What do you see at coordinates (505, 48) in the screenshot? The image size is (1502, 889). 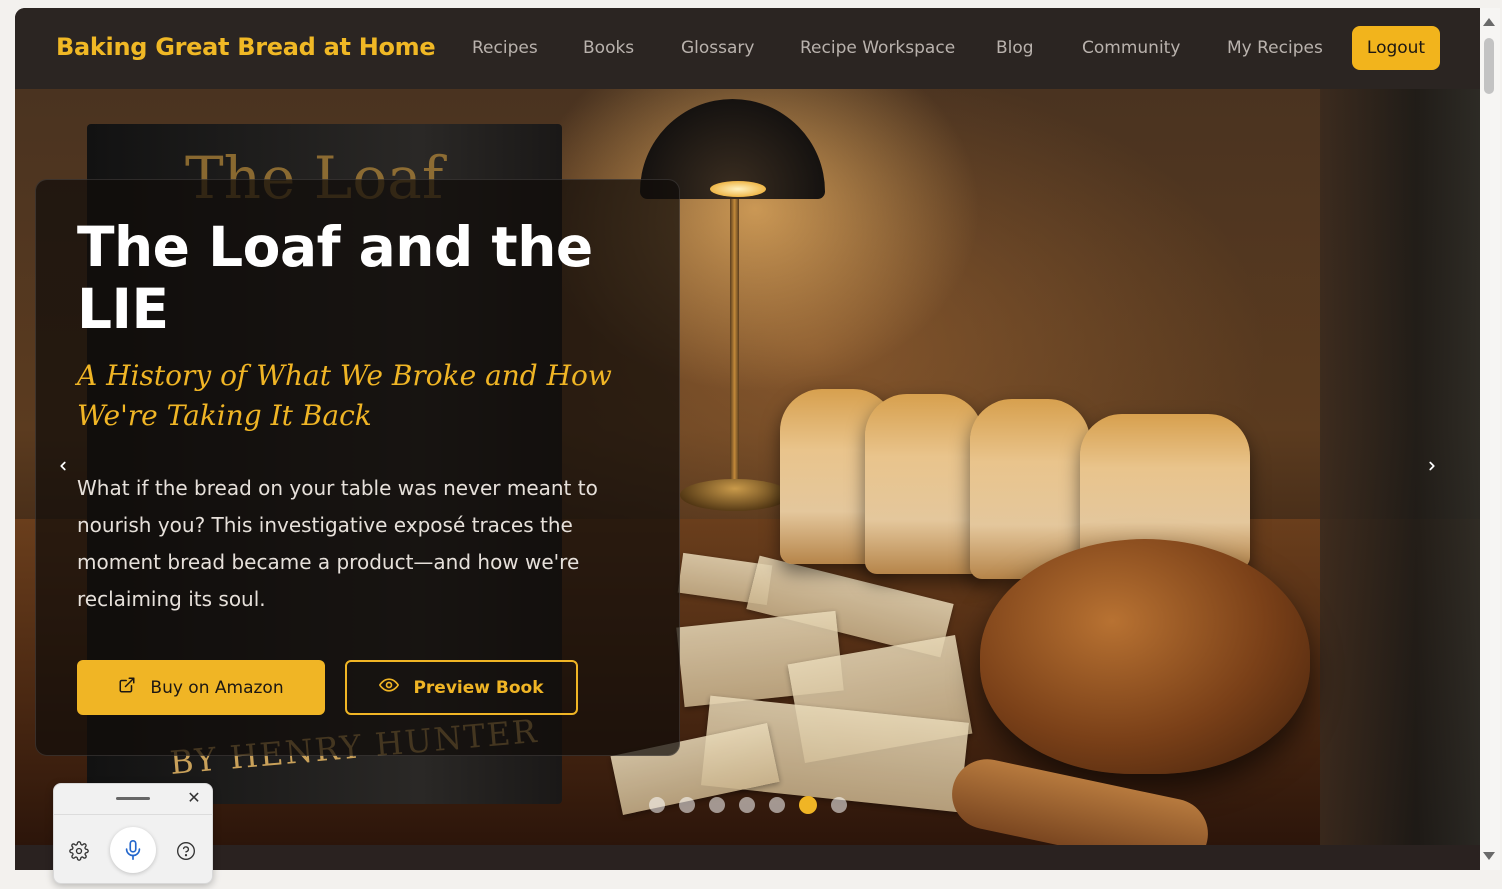 I see `nav-recipes: Recipes` at bounding box center [505, 48].